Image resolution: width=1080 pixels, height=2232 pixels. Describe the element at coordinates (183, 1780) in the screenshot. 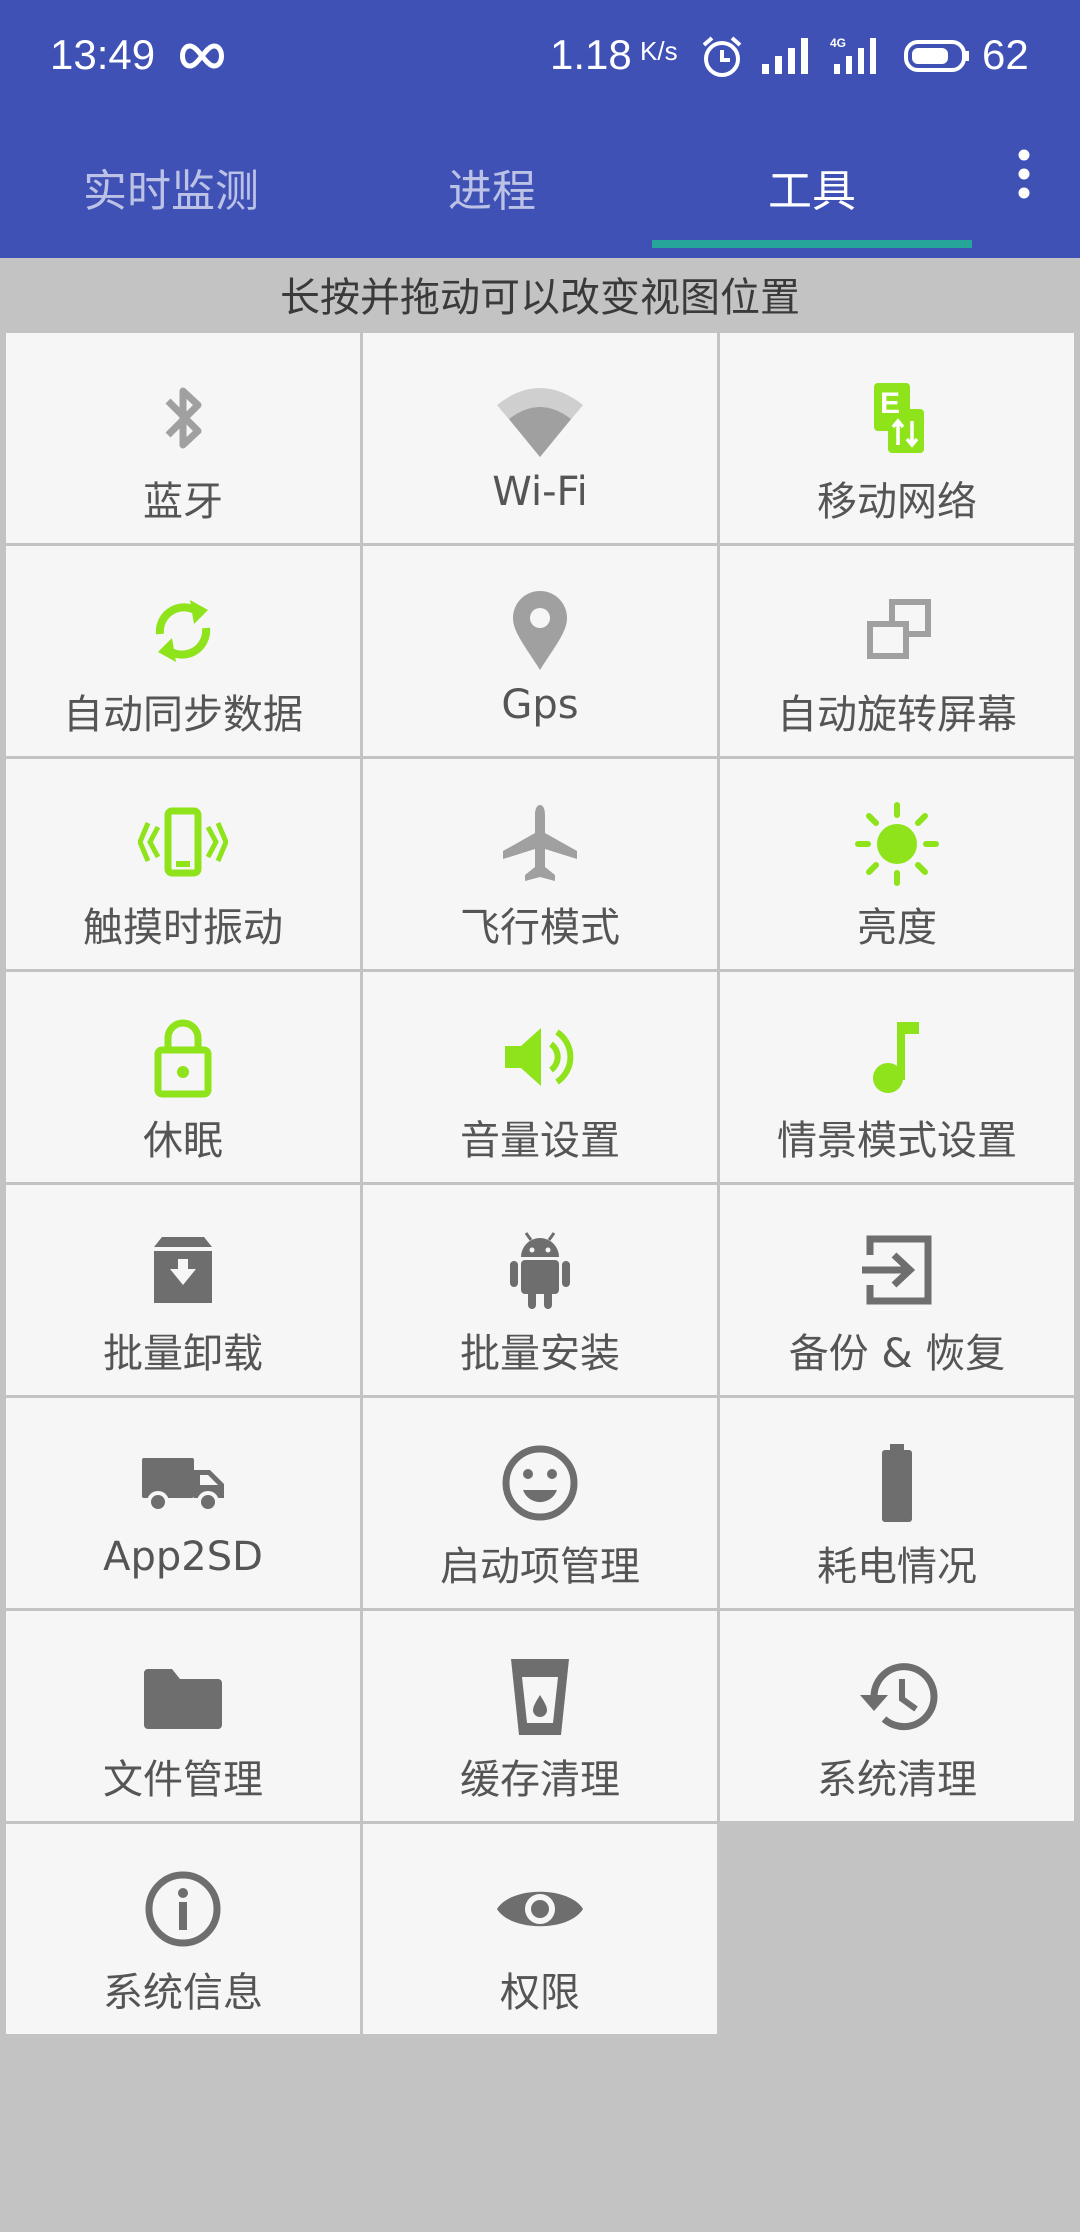

I see `tool-label: 文件管理` at that location.